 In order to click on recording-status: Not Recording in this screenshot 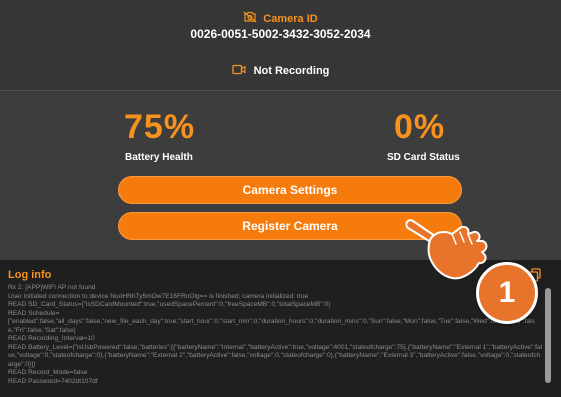, I will do `click(291, 71)`.